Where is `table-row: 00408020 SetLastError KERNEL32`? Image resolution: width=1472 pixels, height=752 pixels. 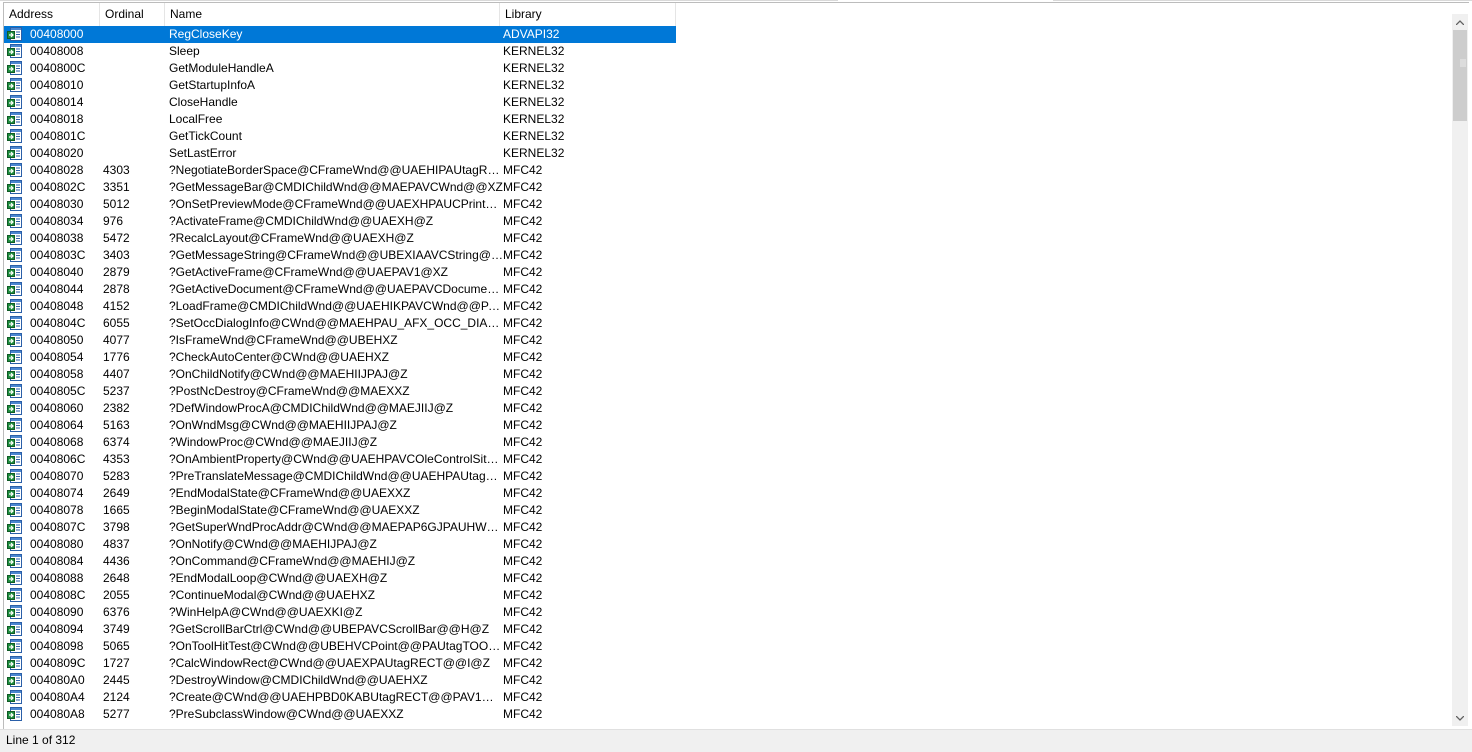
table-row: 00408020 SetLastError KERNEL32 is located at coordinates (729, 153).